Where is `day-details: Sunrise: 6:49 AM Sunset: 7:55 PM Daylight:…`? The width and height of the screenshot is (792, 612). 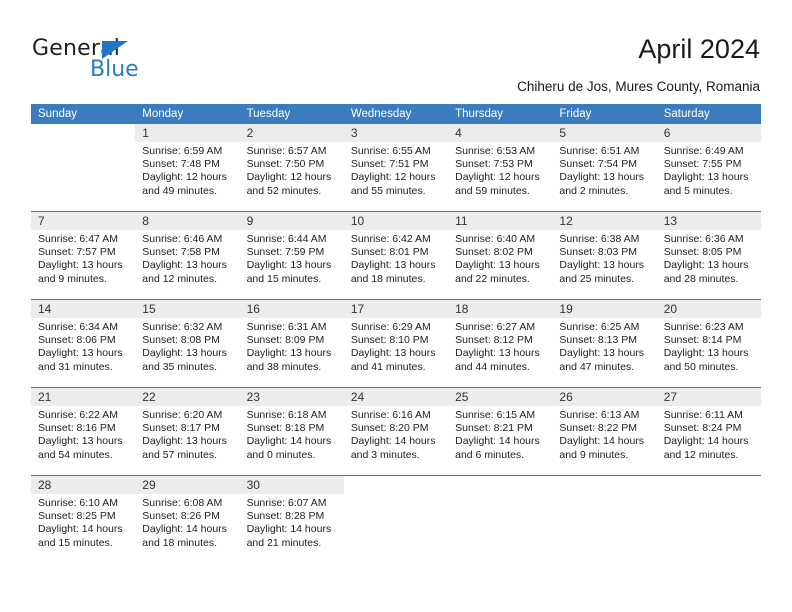 day-details: Sunrise: 6:49 AM Sunset: 7:55 PM Daylight:… is located at coordinates (709, 170).